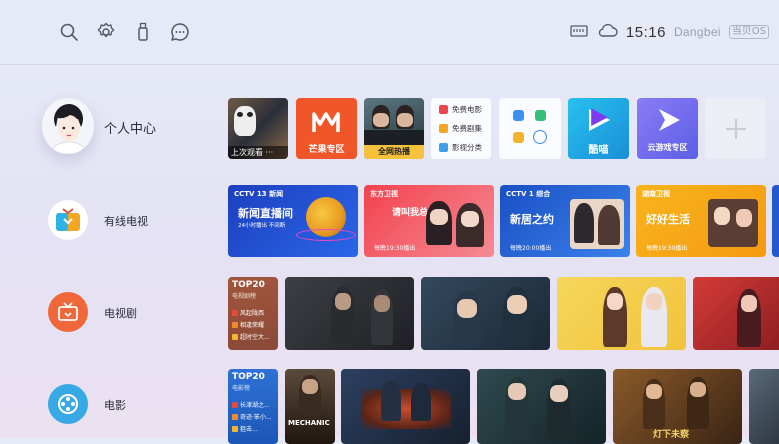 This screenshot has height=444, width=779. Describe the element at coordinates (467, 109) in the screenshot. I see `list-item-label: 免费电影` at that location.